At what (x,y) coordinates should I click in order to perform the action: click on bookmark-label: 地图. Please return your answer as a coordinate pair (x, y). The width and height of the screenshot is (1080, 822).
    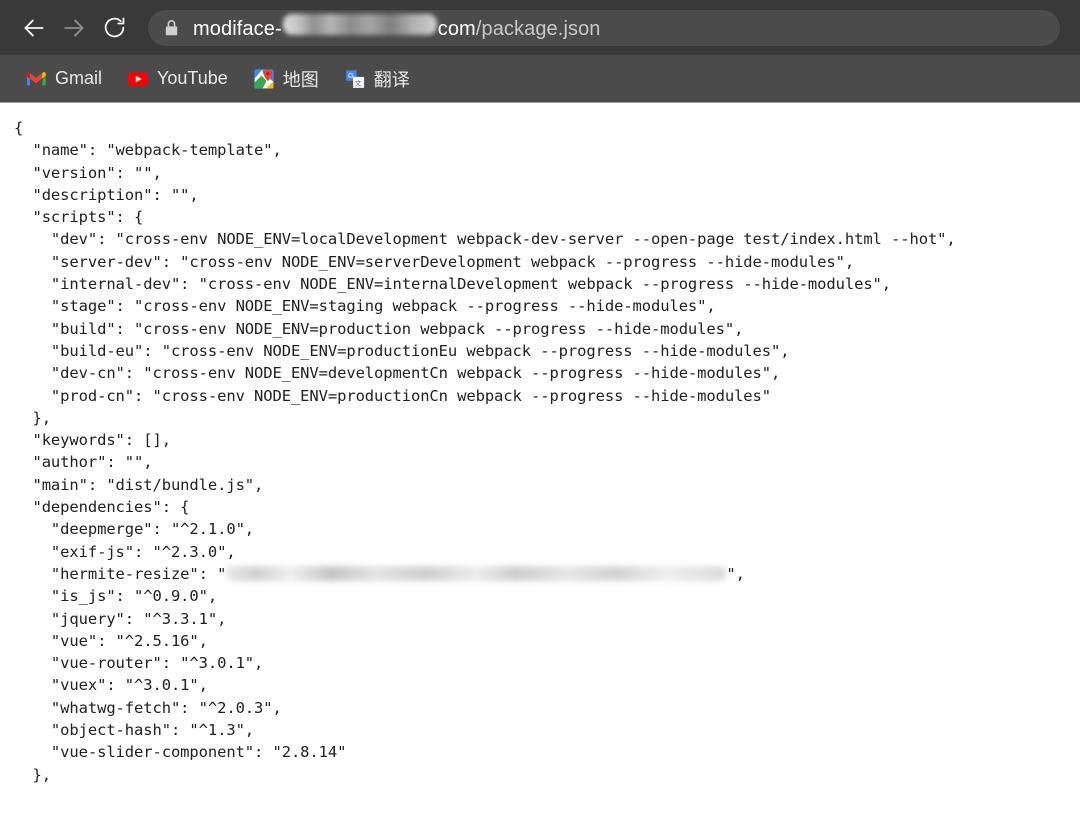
    Looking at the image, I should click on (300, 79).